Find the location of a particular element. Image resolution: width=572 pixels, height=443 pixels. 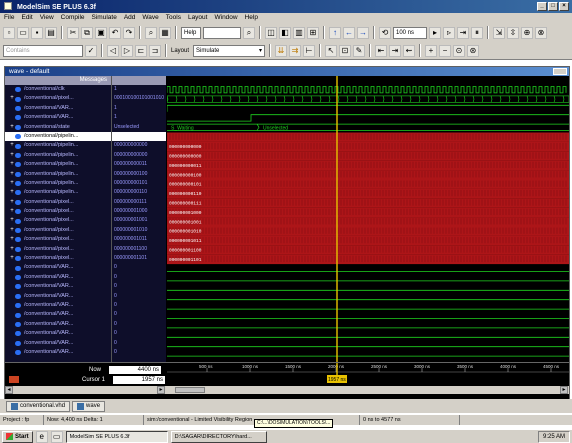

step-forward-icon: → is located at coordinates (363, 32).